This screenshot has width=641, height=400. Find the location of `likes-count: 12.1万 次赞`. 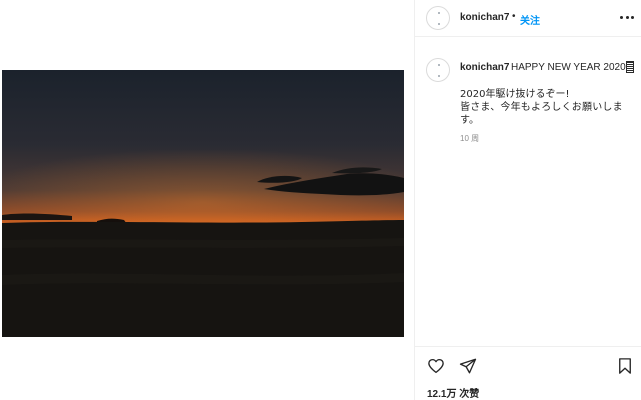

likes-count: 12.1万 次赞 is located at coordinates (453, 392).